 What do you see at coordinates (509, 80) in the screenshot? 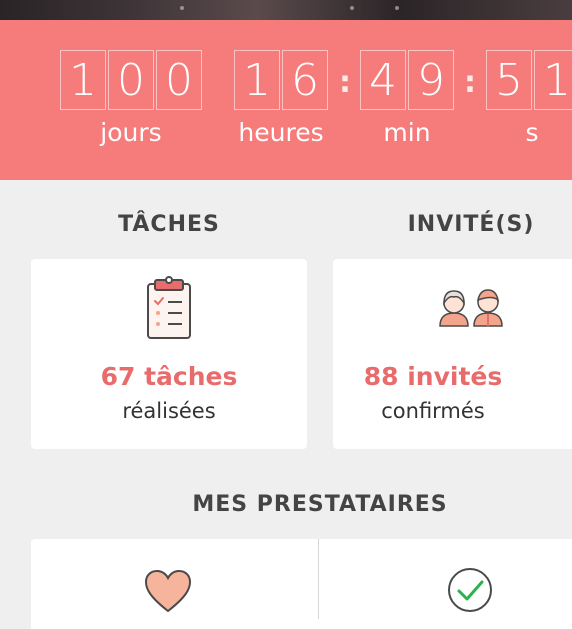
I see `countdown-digit: 5` at bounding box center [509, 80].